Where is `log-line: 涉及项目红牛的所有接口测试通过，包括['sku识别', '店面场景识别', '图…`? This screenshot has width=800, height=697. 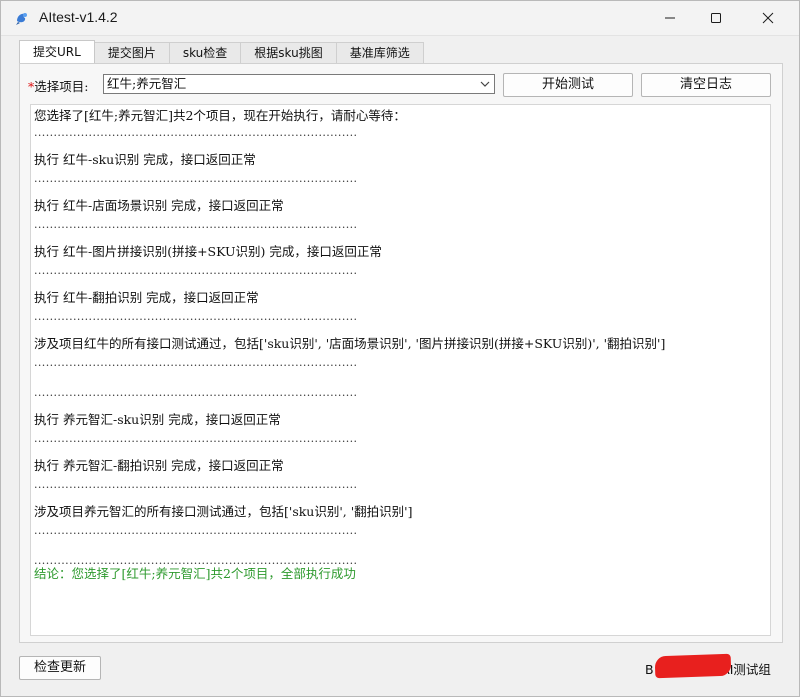
log-line: 涉及项目红牛的所有接口测试通过，包括['sku识别', '店面场景识别', '图… is located at coordinates (350, 343).